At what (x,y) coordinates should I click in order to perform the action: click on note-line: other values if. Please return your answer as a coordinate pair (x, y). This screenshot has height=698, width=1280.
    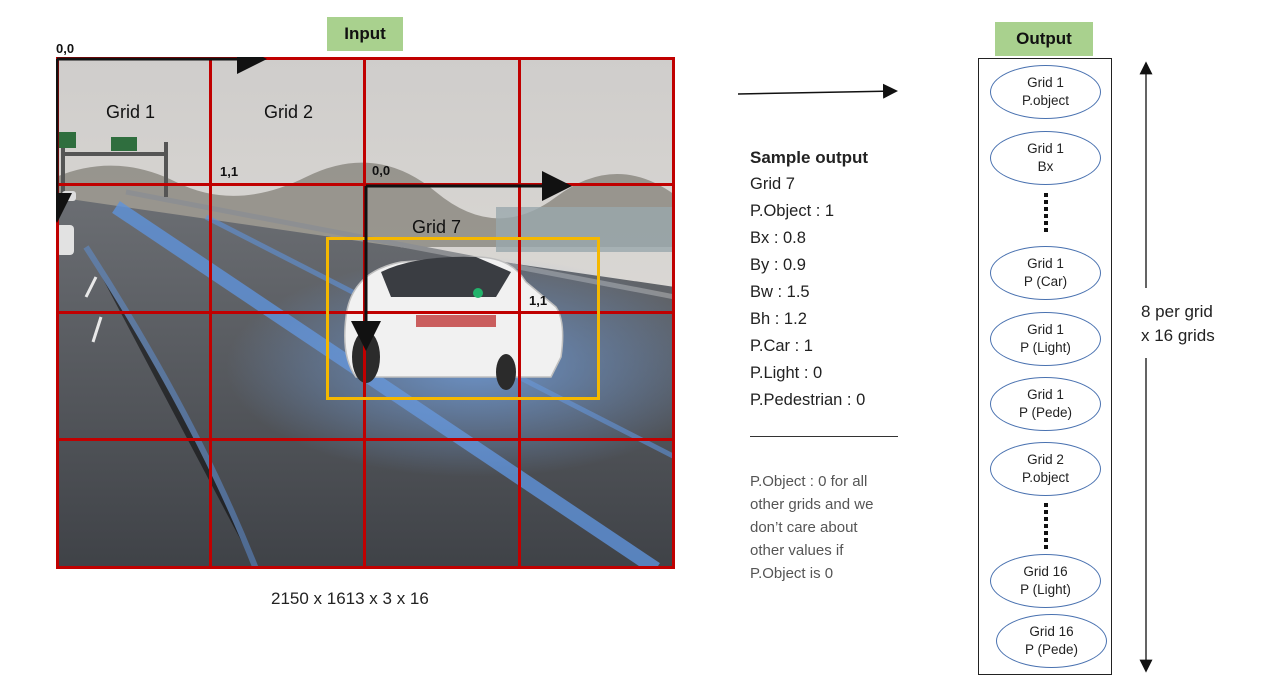
    Looking at the image, I should click on (797, 550).